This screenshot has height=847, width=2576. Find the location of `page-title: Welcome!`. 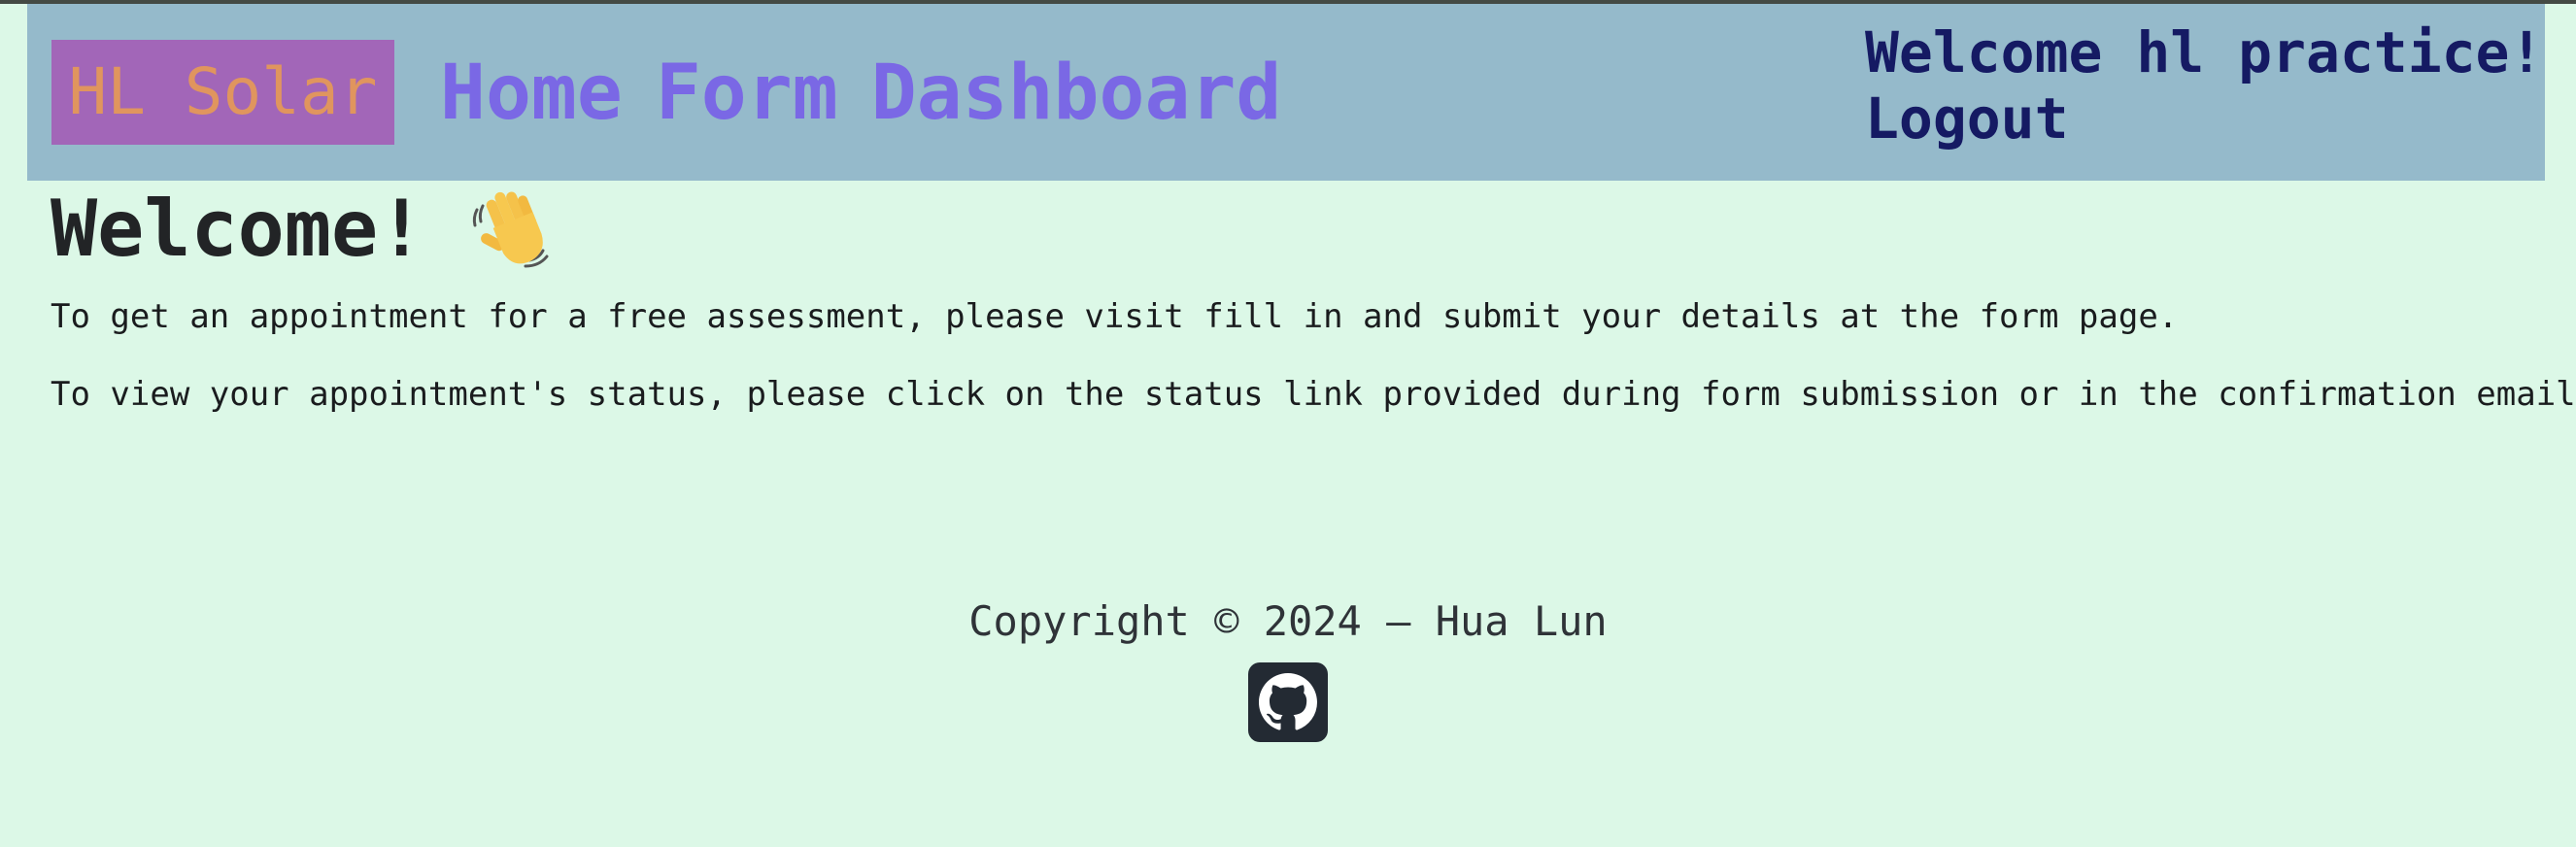

page-title: Welcome! is located at coordinates (1294, 229).